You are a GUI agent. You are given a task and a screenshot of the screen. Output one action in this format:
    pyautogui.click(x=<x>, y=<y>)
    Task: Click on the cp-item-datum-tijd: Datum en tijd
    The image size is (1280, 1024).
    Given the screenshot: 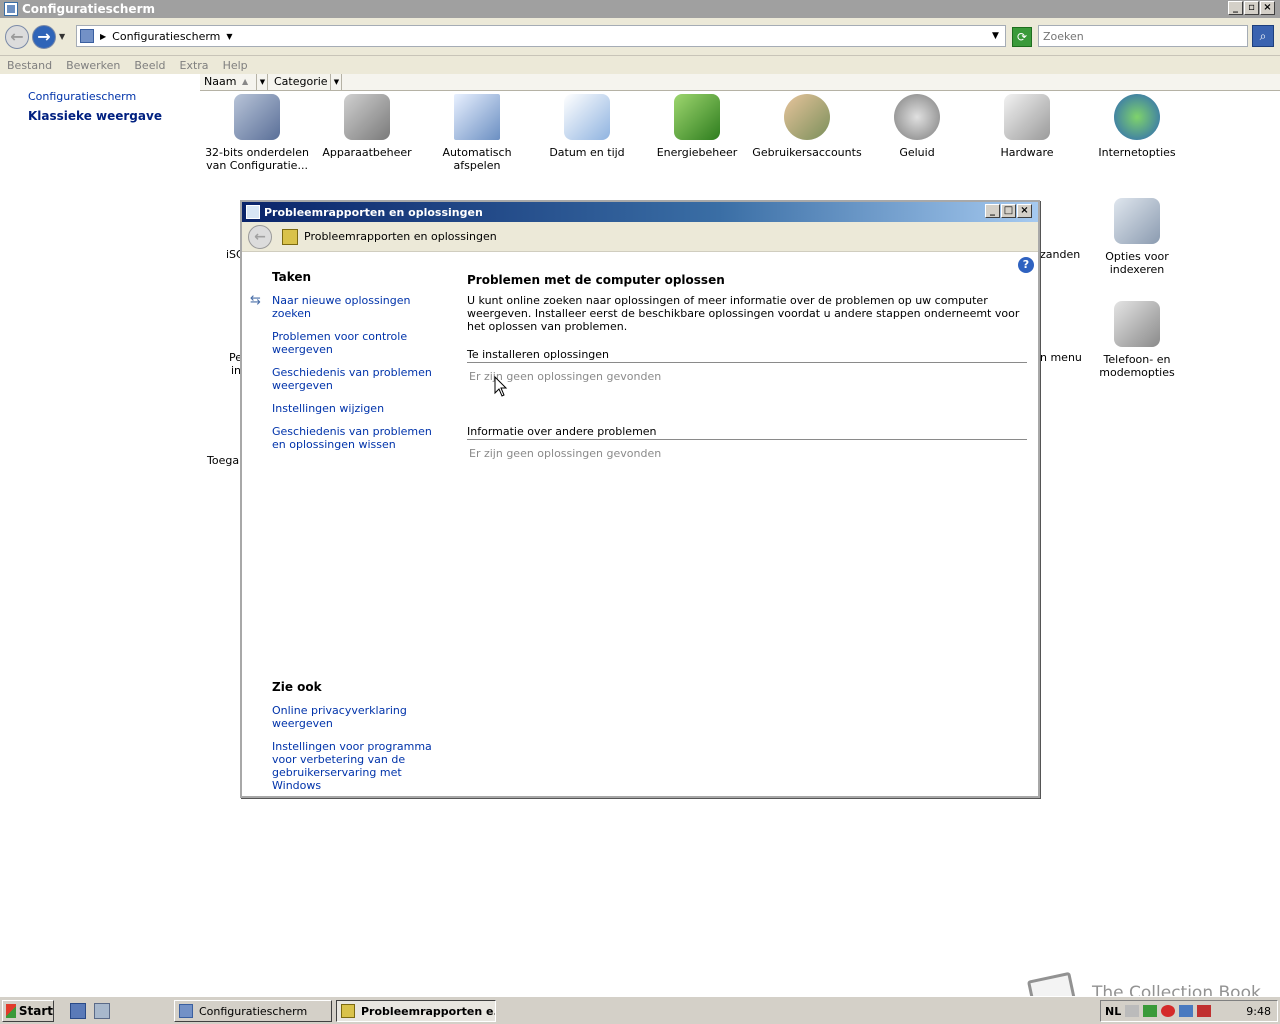 What is the action you would take?
    pyautogui.click(x=587, y=126)
    